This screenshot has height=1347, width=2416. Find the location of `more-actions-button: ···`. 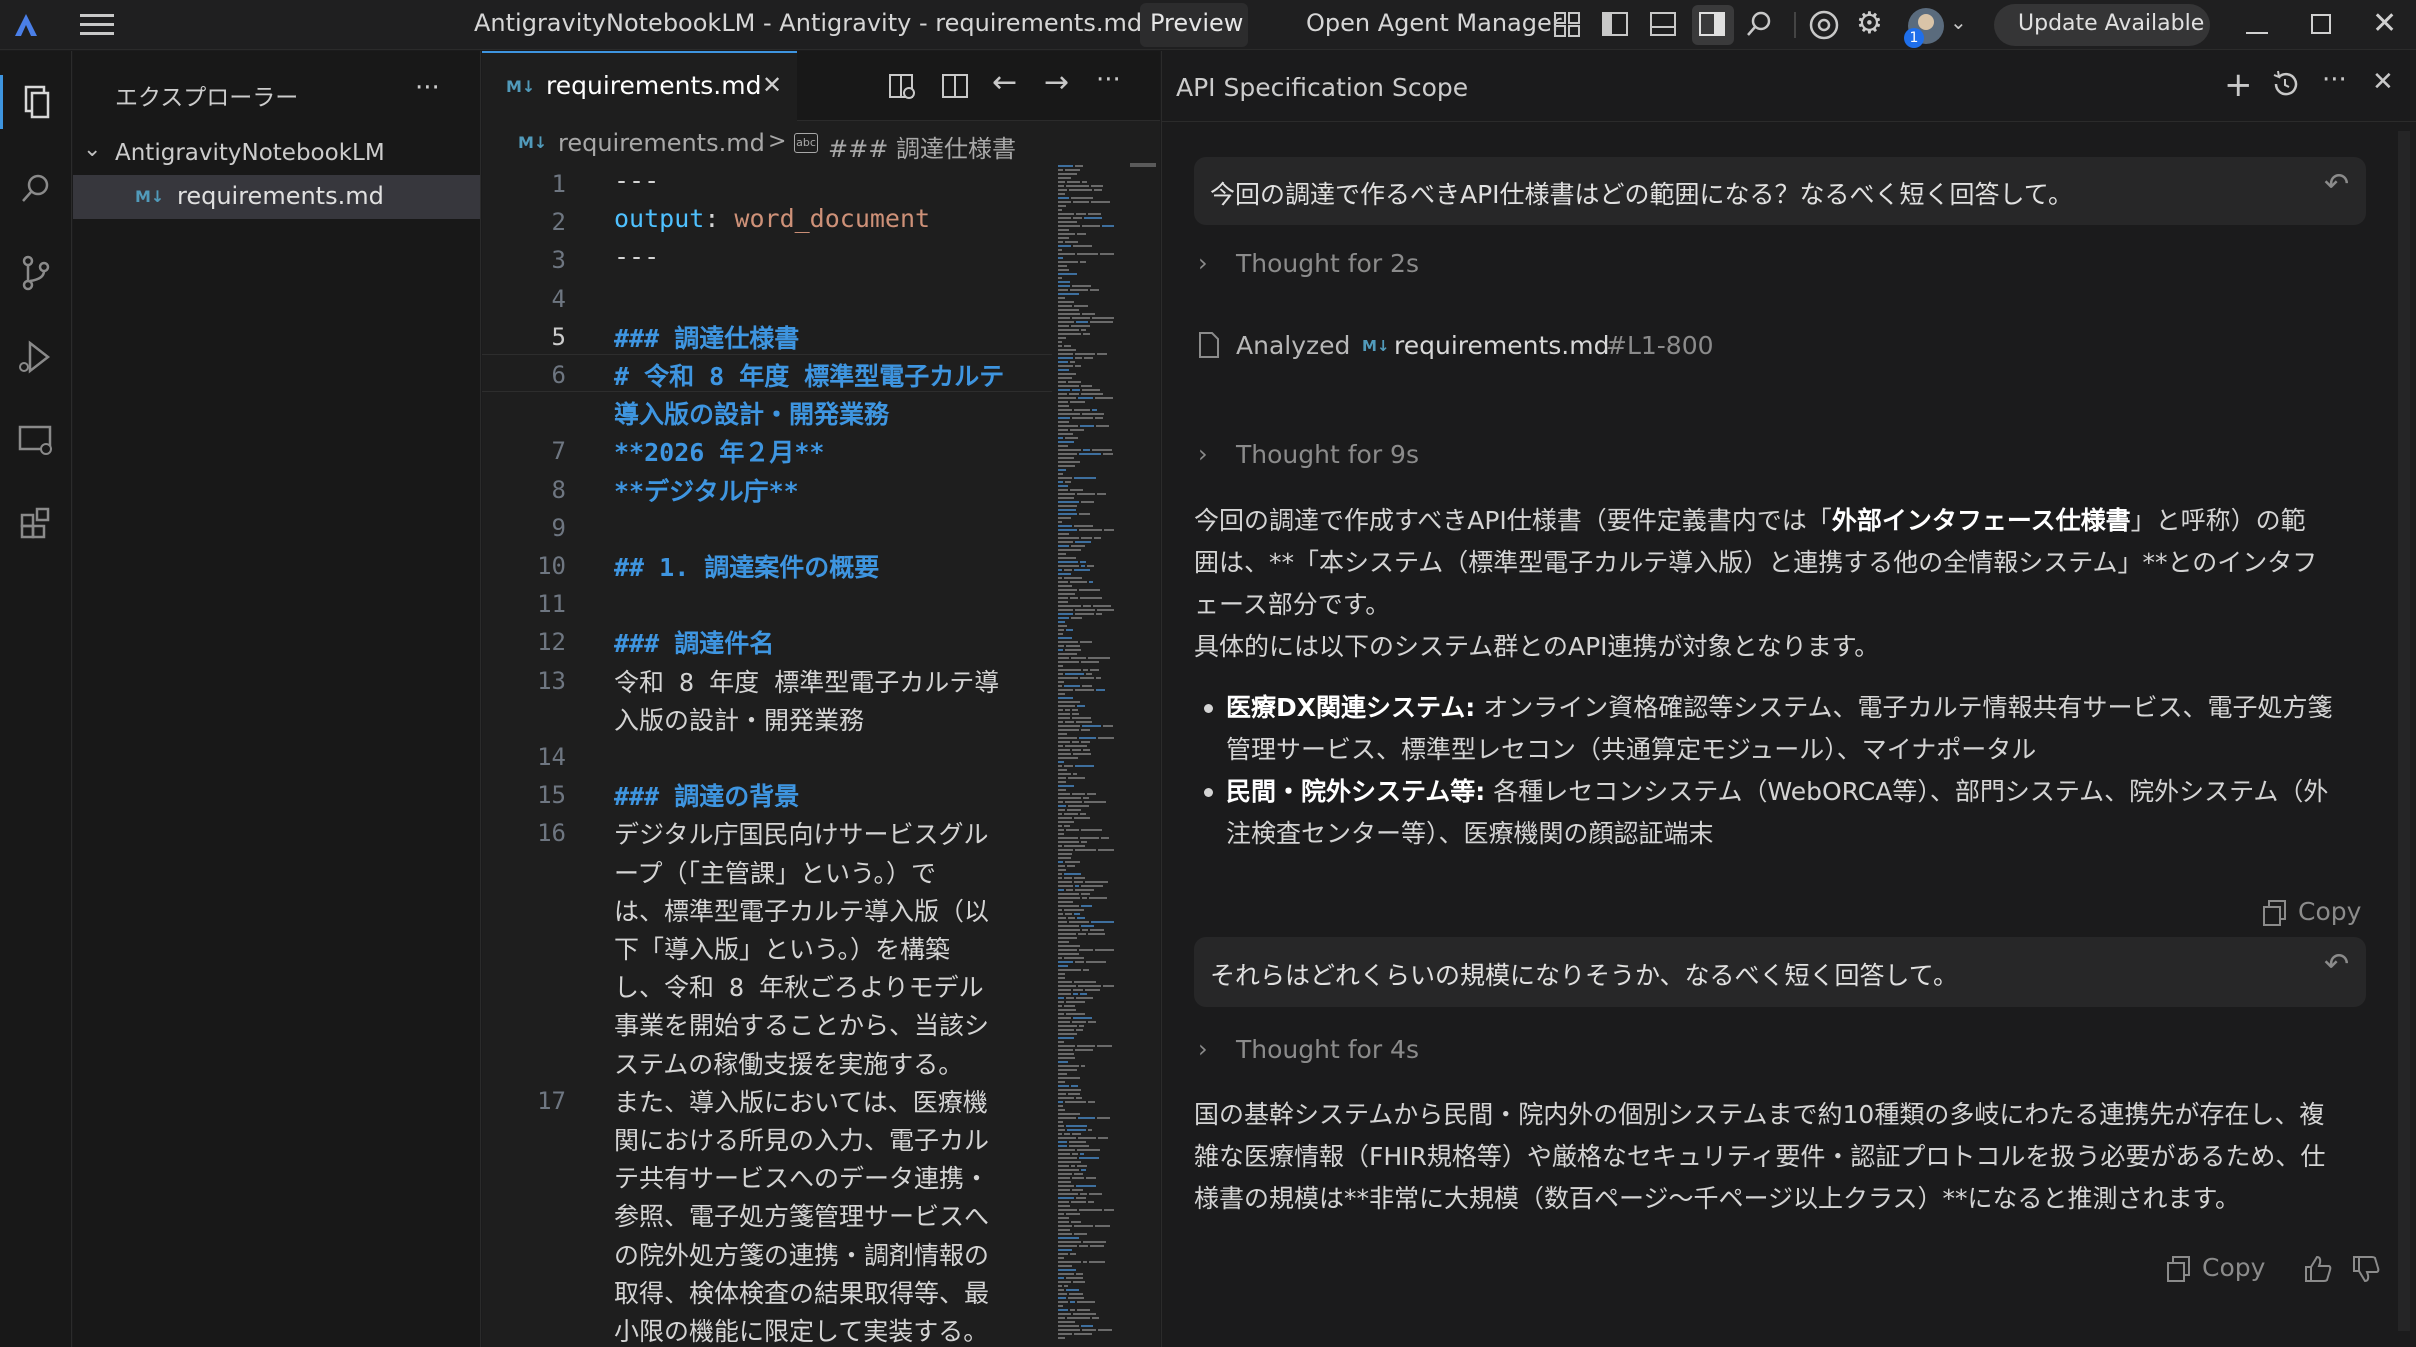

more-actions-button: ··· is located at coordinates (427, 88).